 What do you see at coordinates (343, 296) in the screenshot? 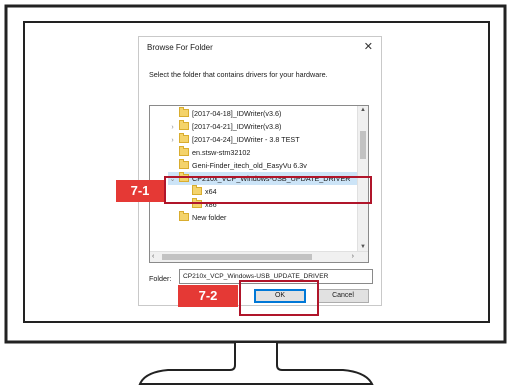
I see `cancel-button: Cancel` at bounding box center [343, 296].